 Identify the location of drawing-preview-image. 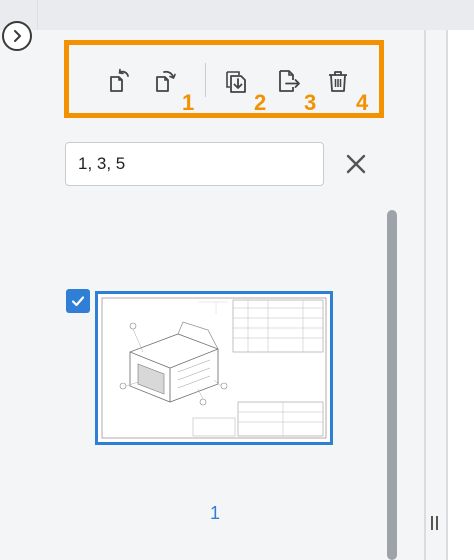
(214, 368).